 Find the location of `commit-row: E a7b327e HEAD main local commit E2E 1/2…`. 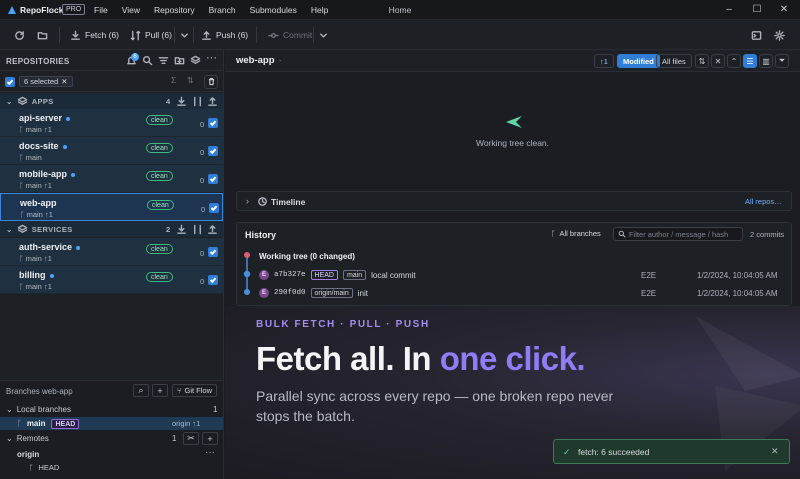

commit-row: E a7b327e HEAD main local commit E2E 1/2… is located at coordinates (524, 275).